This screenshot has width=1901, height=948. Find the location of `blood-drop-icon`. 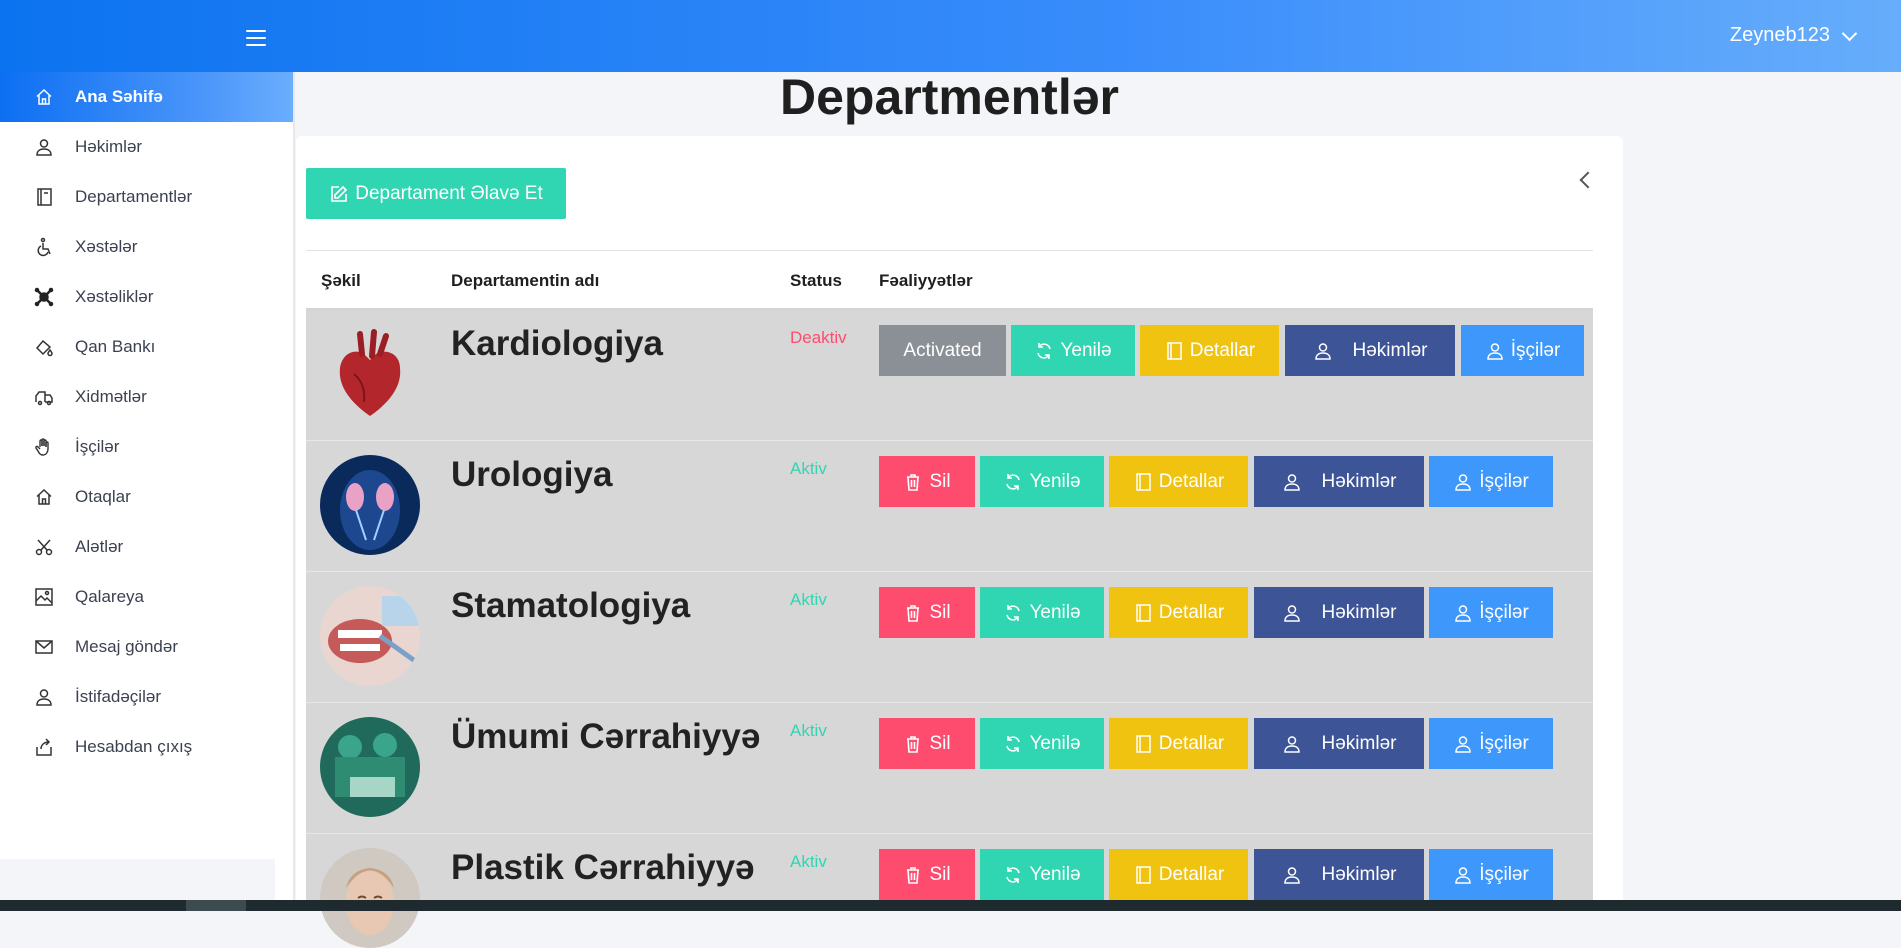

blood-drop-icon is located at coordinates (44, 347).